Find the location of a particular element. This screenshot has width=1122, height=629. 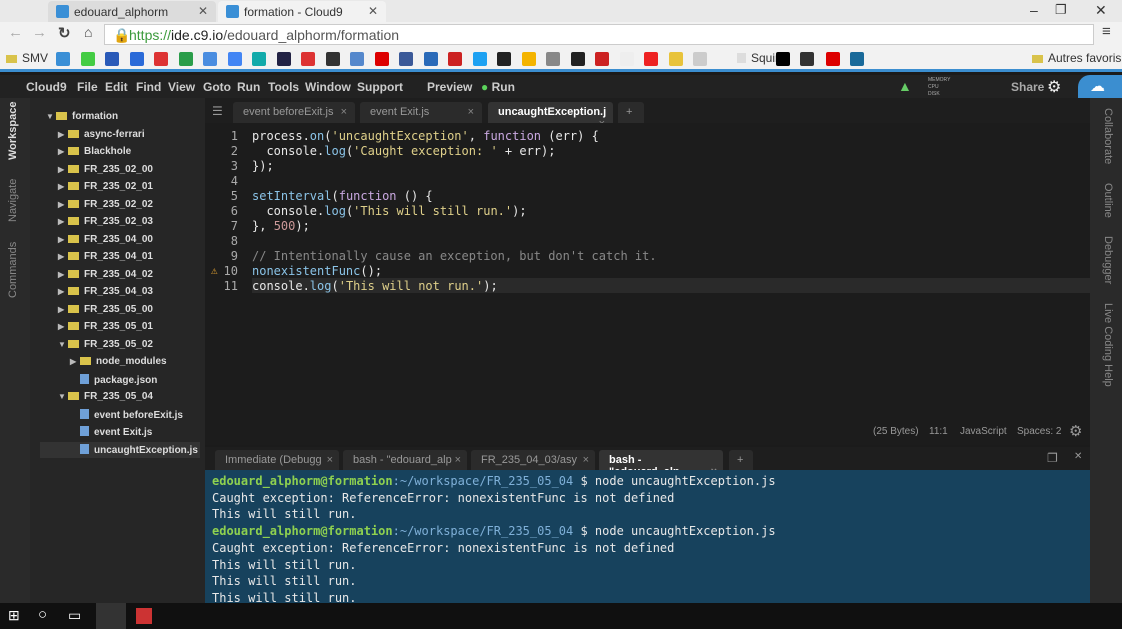

new-terminal-button: + is located at coordinates (741, 460).